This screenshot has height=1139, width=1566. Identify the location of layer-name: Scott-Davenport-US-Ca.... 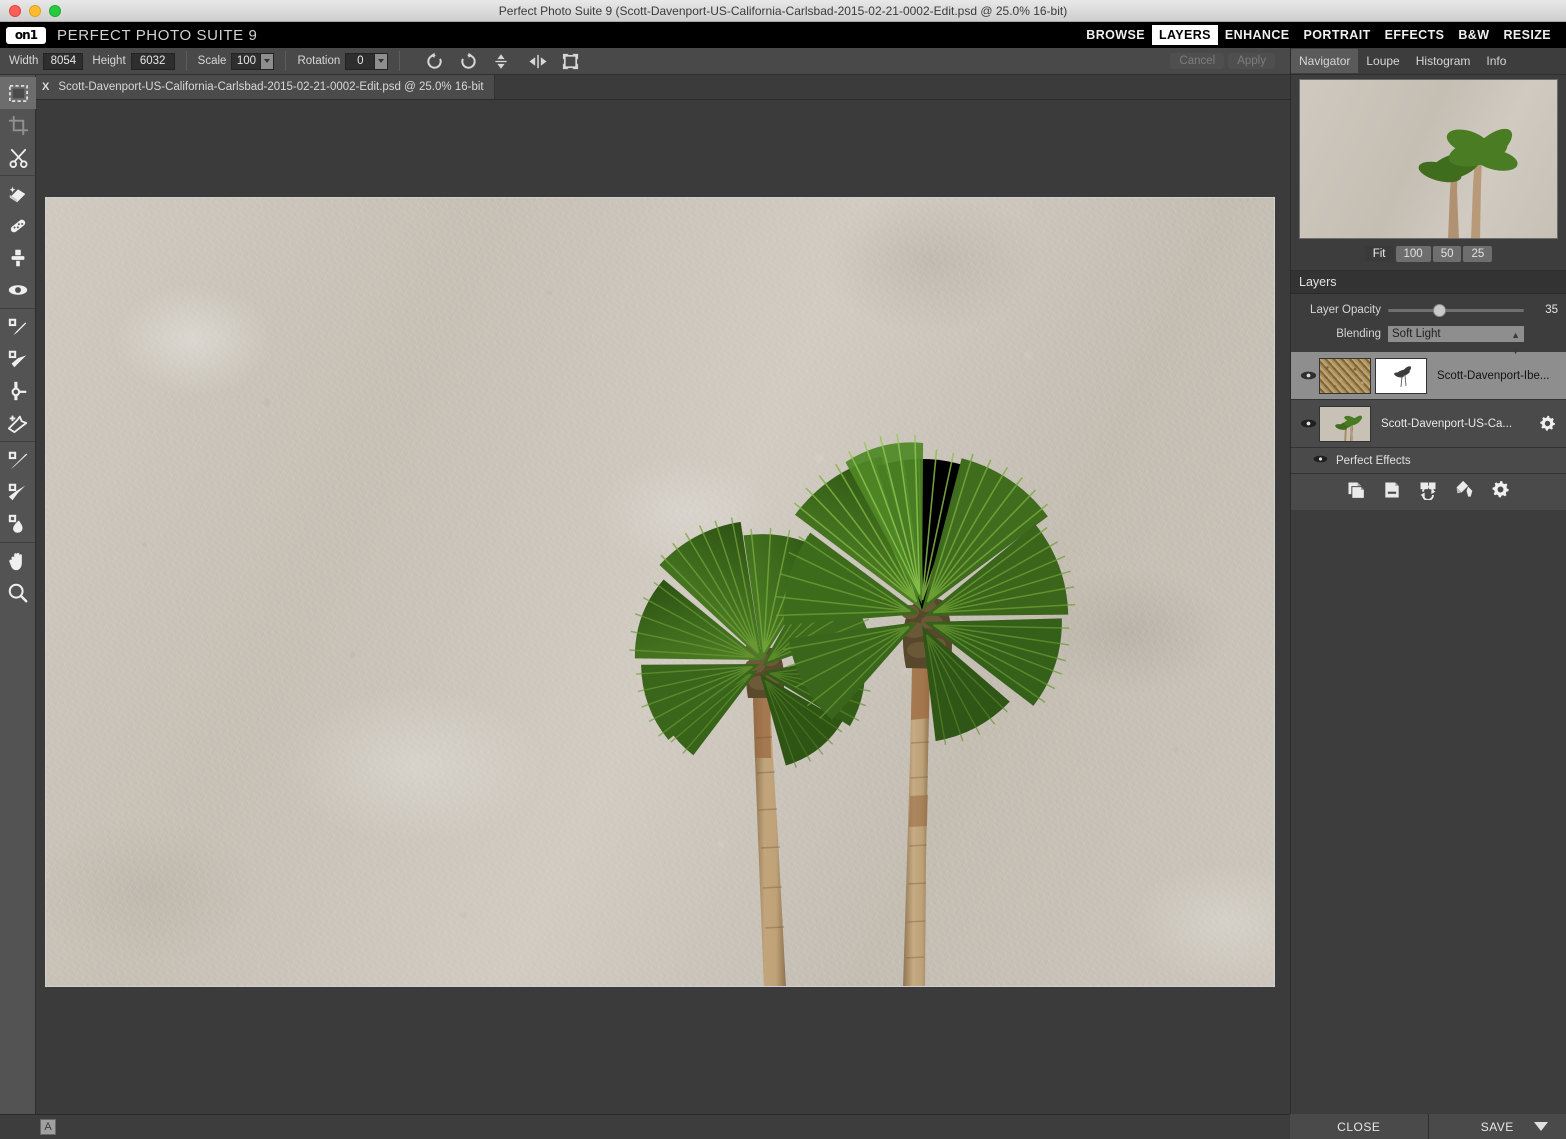
(1447, 423).